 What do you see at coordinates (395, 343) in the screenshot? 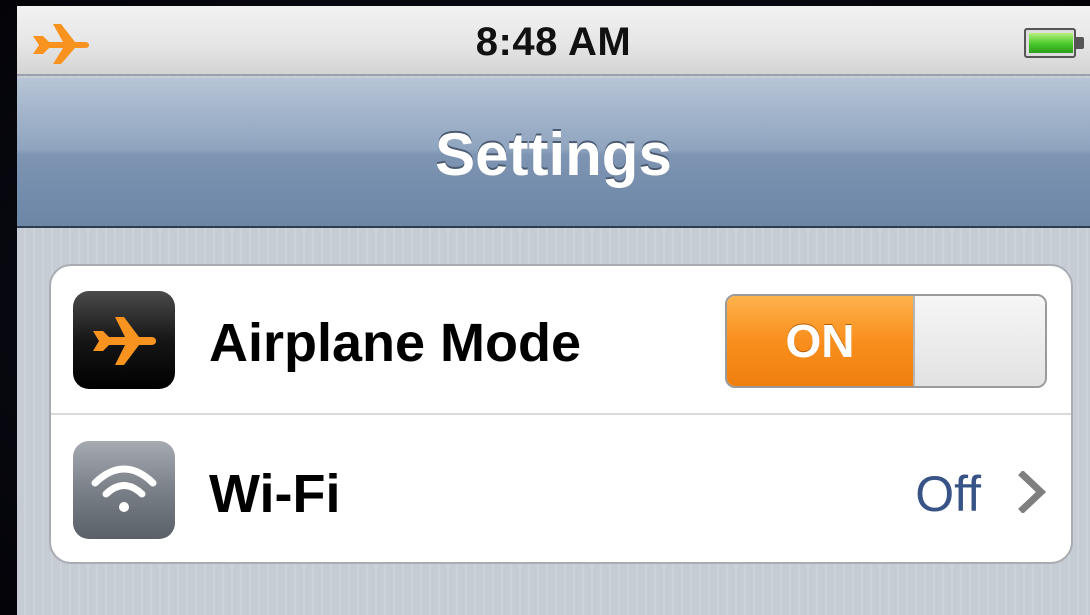
I see `airplane-mode-label: Airplane Mode` at bounding box center [395, 343].